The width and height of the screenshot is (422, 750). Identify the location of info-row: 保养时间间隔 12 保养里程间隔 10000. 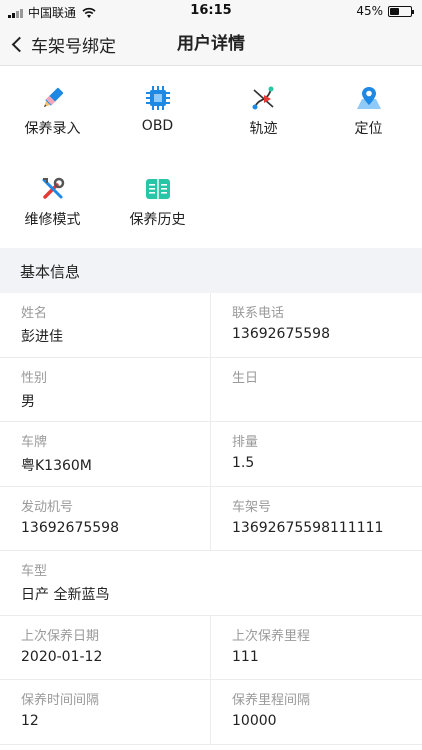
(211, 712).